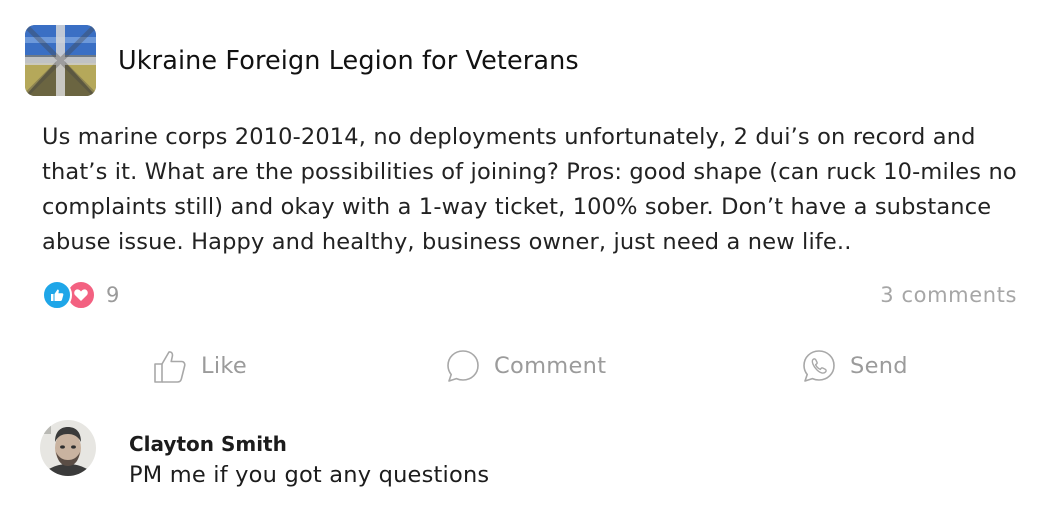 The height and width of the screenshot is (506, 1060). Describe the element at coordinates (170, 367) in the screenshot. I see `thumbs-up-icon` at that location.